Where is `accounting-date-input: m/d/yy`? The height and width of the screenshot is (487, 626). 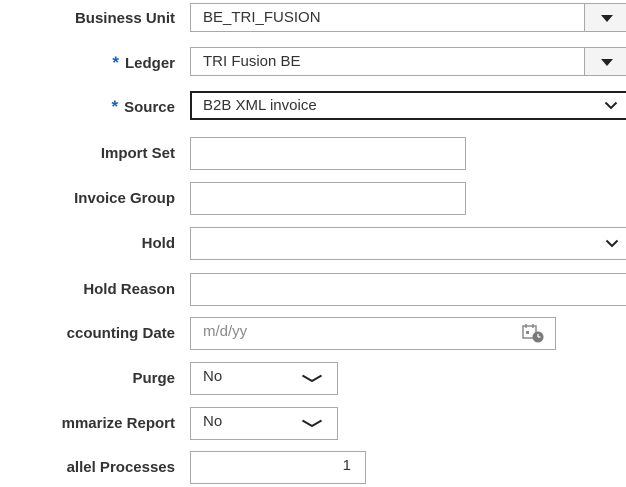
accounting-date-input: m/d/yy is located at coordinates (373, 333).